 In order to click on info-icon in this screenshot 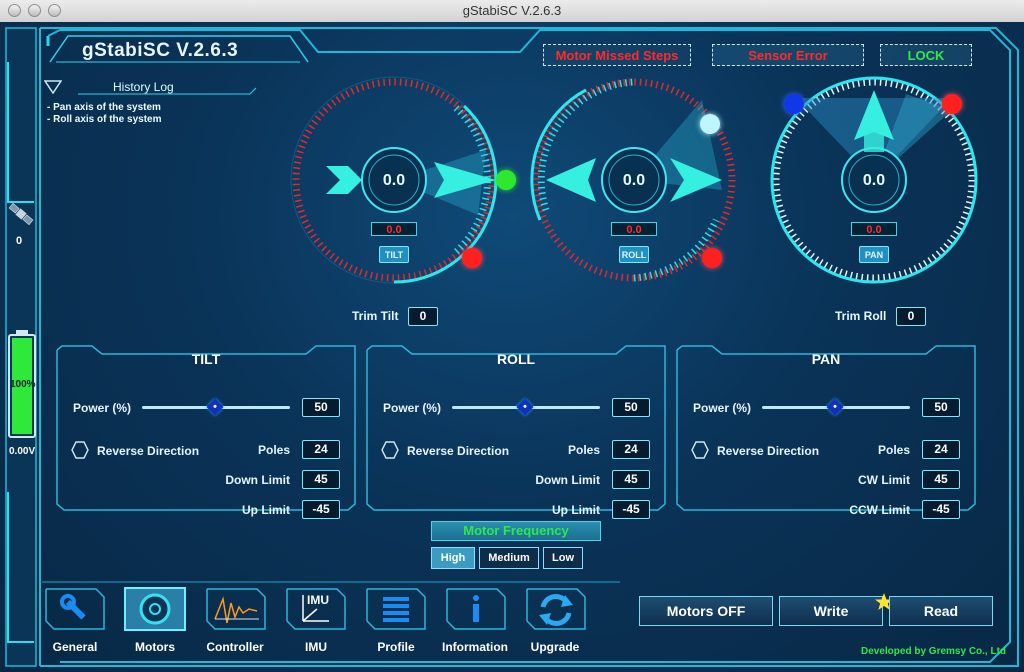, I will do `click(476, 609)`.